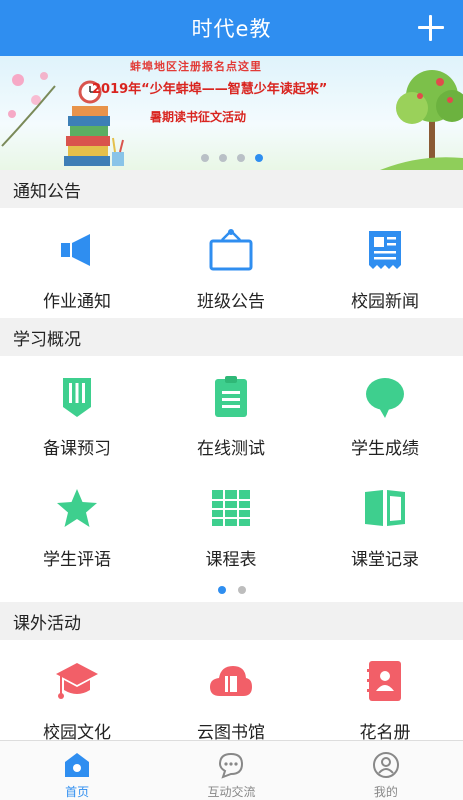 The width and height of the screenshot is (463, 800). I want to click on tab-home: 首页, so click(77, 770).